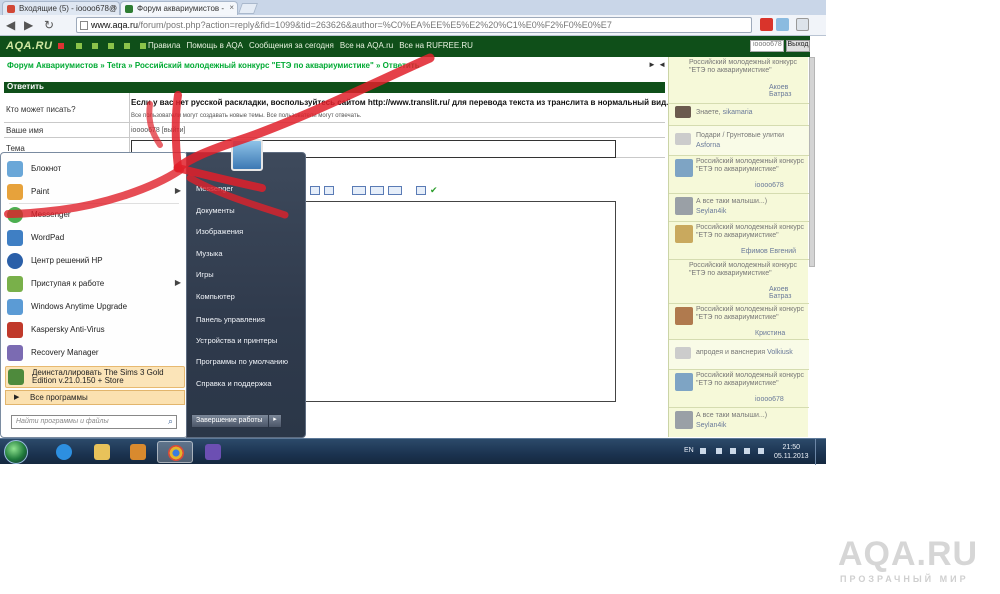 The height and width of the screenshot is (594, 1000). I want to click on list-item: Подари / Грунтовые улитки Asforna, so click(739, 141).